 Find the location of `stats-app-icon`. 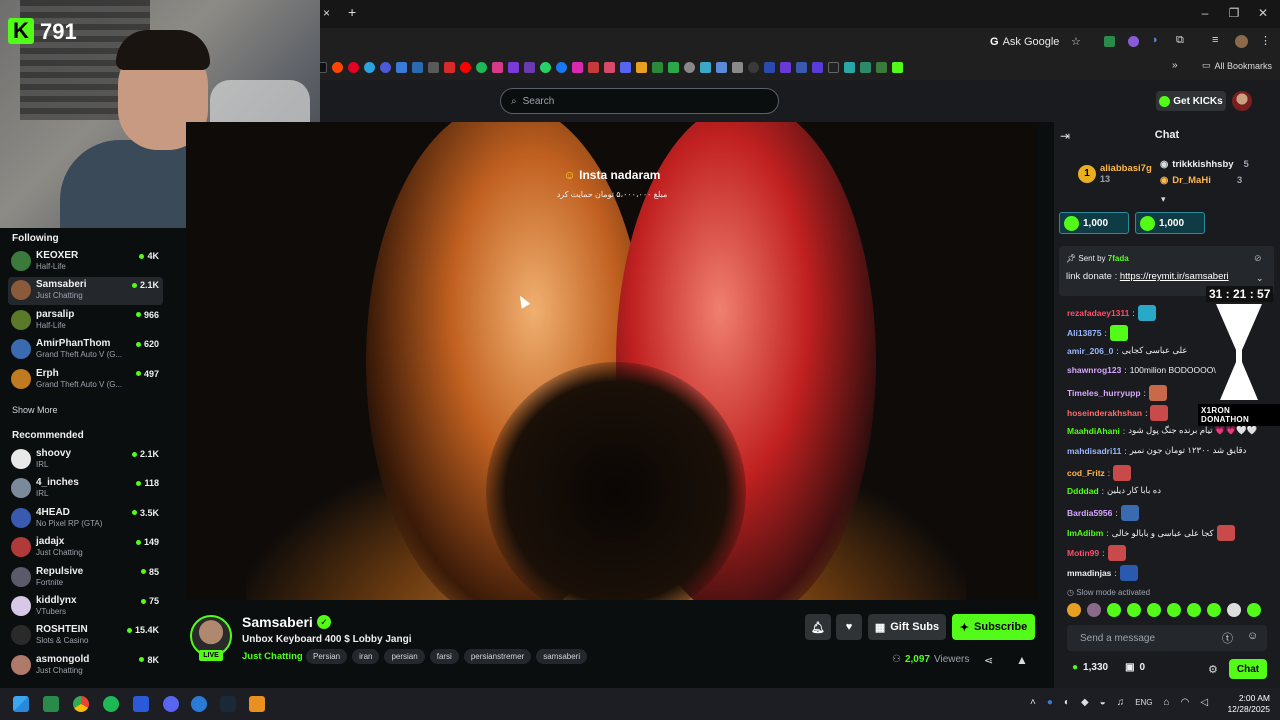

stats-app-icon is located at coordinates (141, 704).